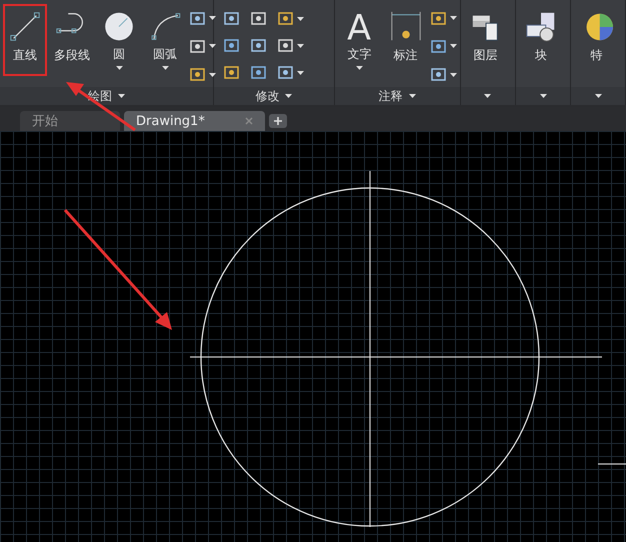 This screenshot has width=626, height=542. Describe the element at coordinates (486, 40) in the screenshot. I see `tool-button: 图层` at that location.